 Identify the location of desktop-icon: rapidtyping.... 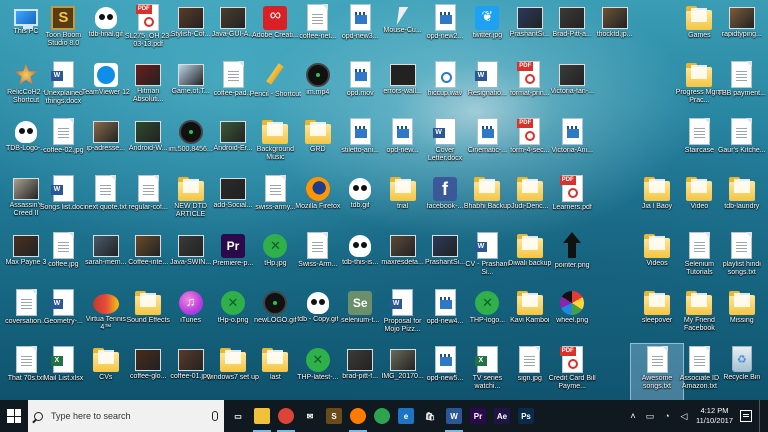
(742, 31).